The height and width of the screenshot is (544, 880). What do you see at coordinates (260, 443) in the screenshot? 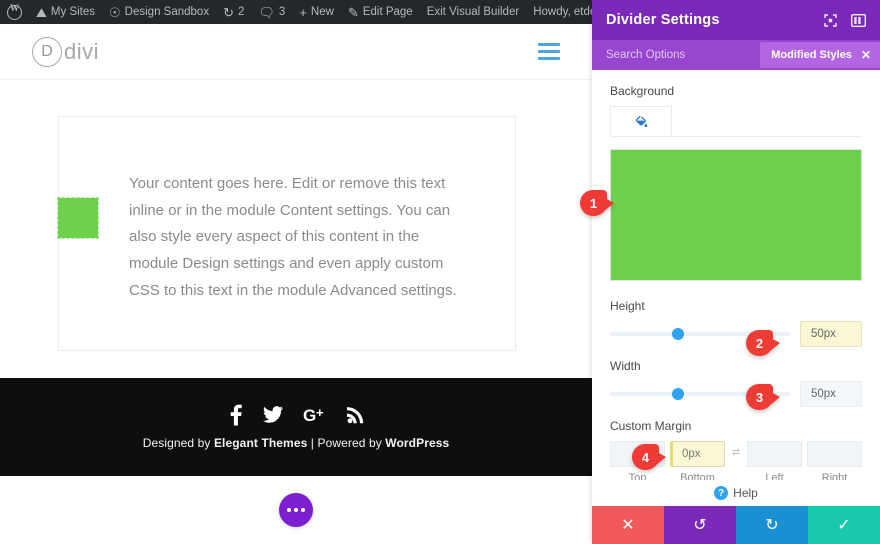
I see `credit-brand-elegant-themes: Elegant Themes` at bounding box center [260, 443].